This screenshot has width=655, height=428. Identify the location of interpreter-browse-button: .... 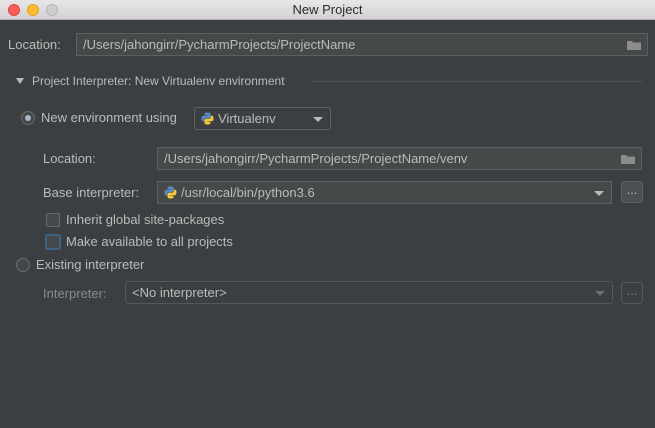
(632, 293).